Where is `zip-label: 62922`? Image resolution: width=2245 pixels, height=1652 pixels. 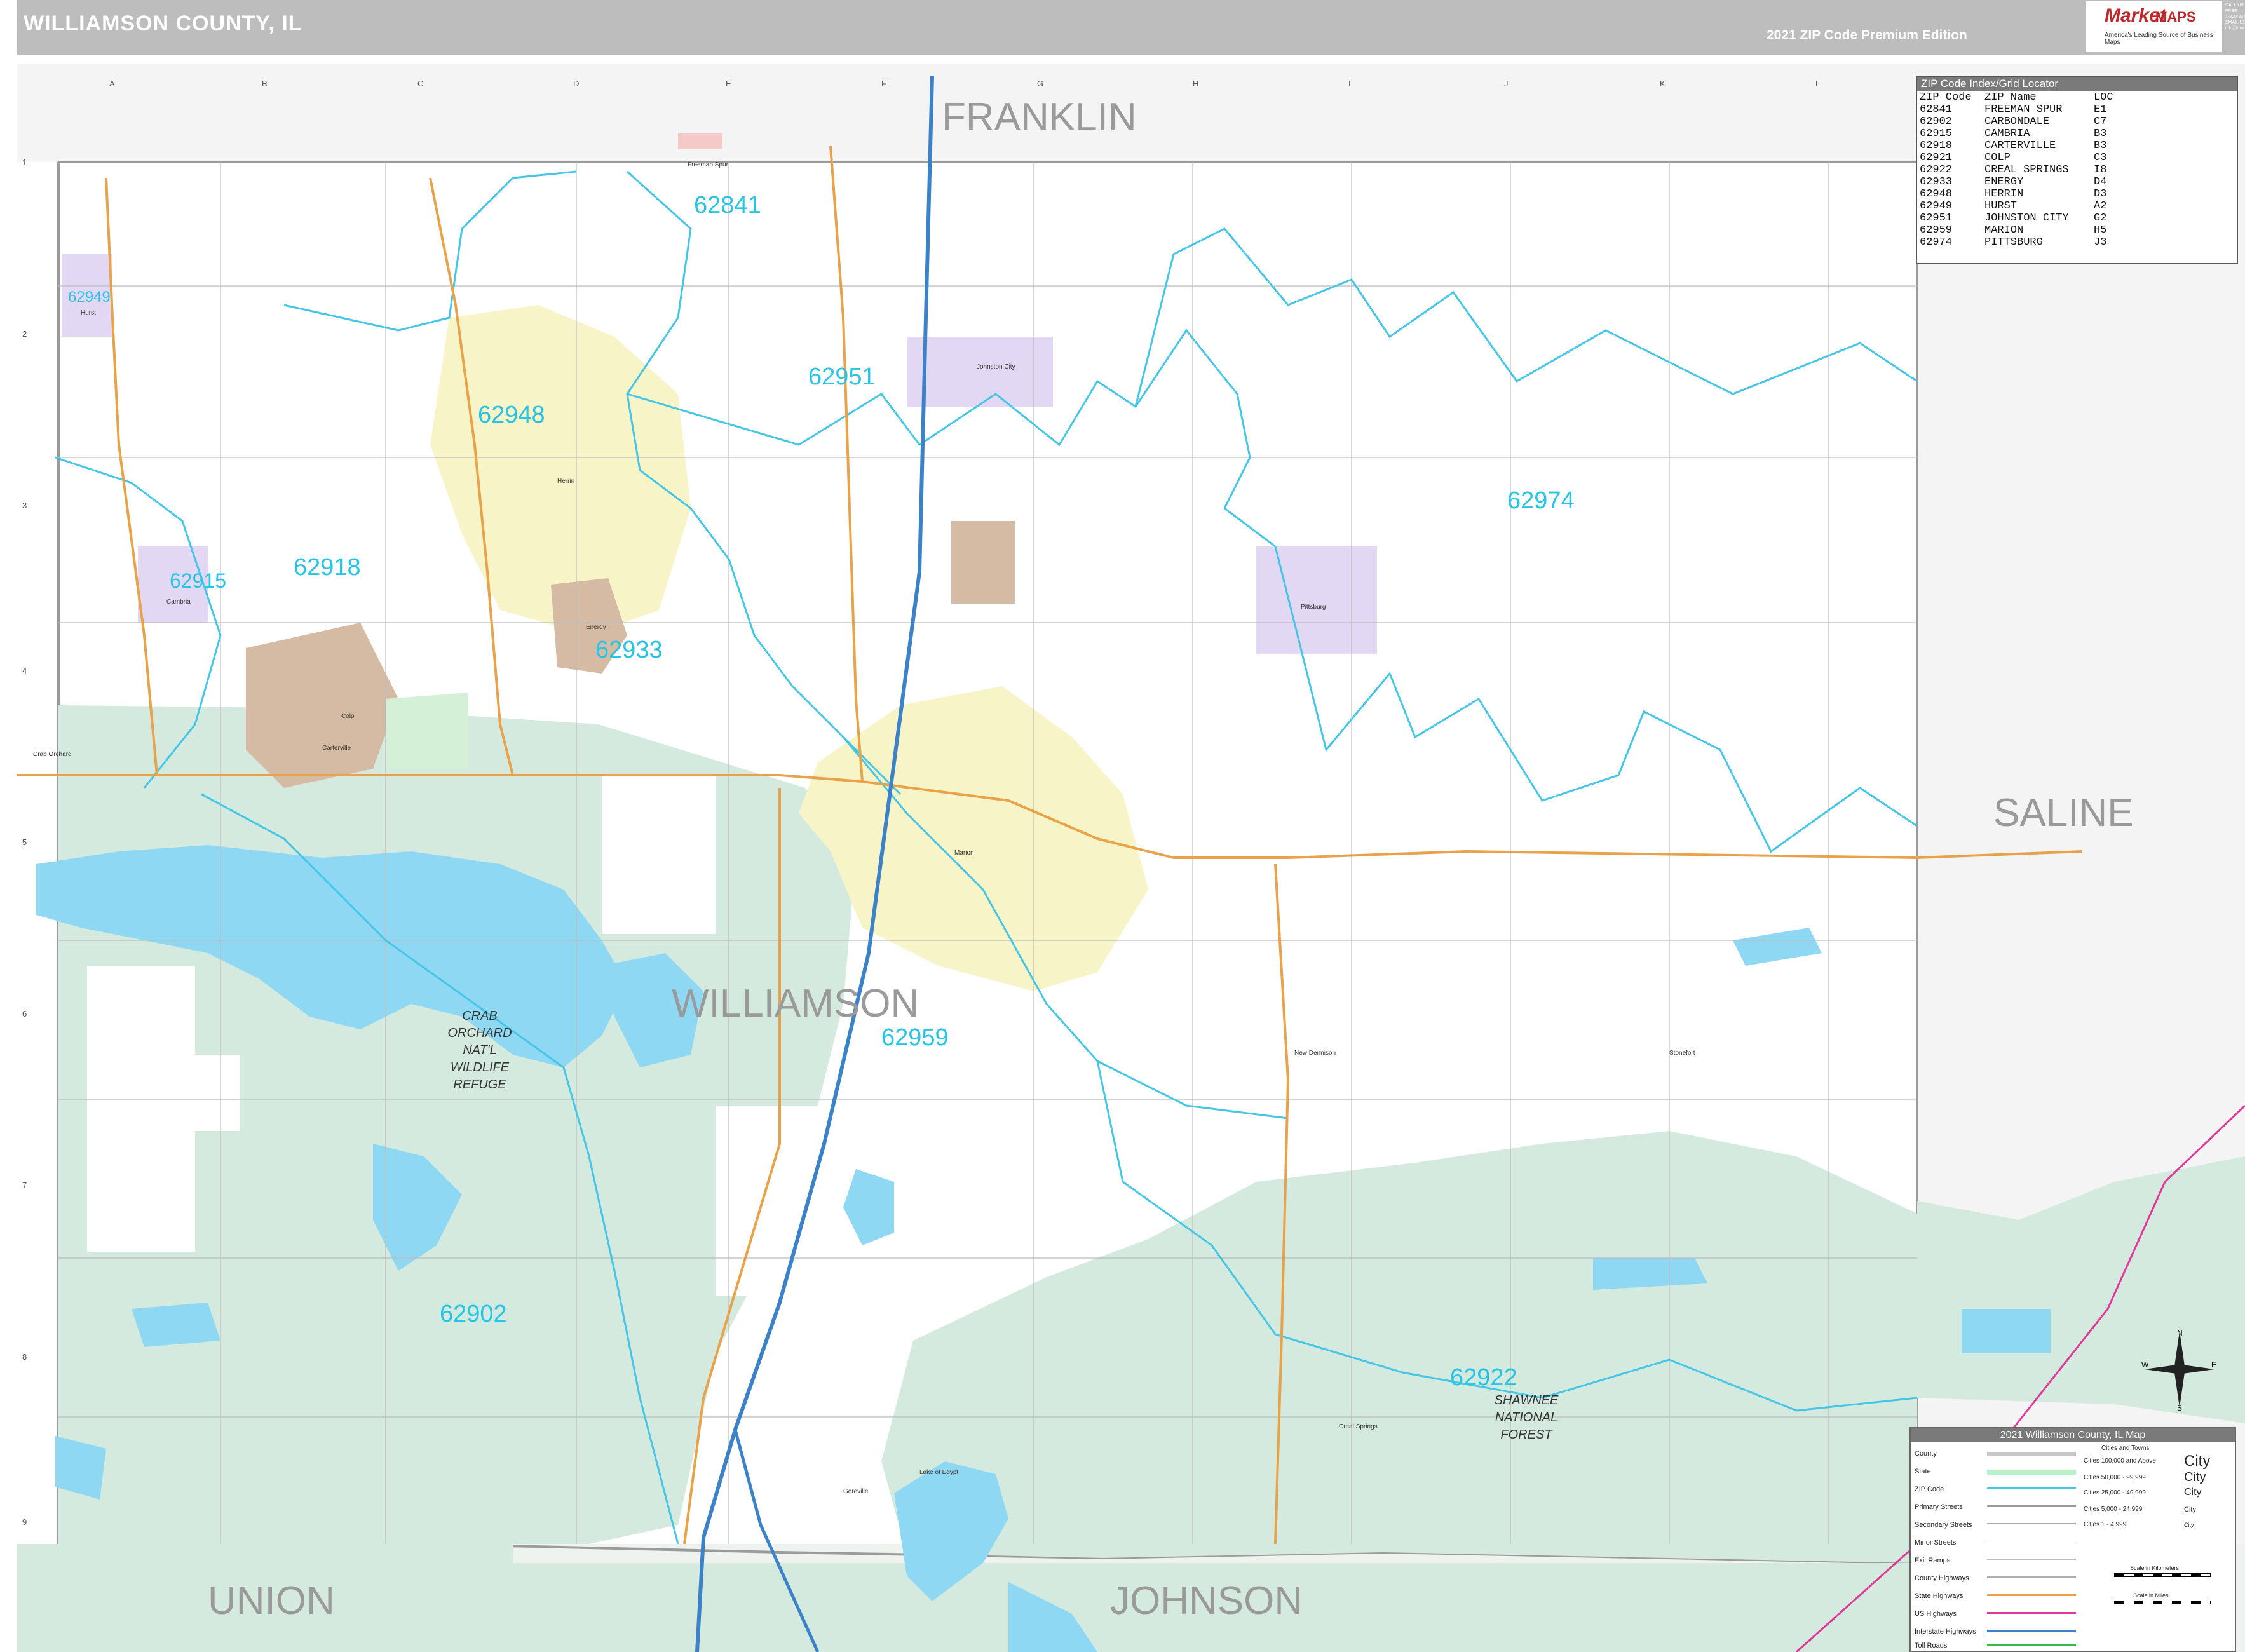 zip-label: 62922 is located at coordinates (1483, 1377).